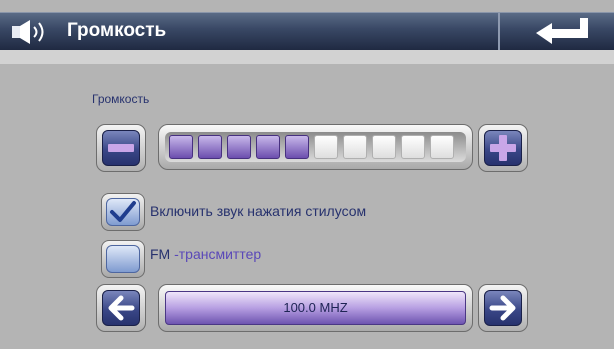  Describe the element at coordinates (160, 254) in the screenshot. I see `fm-label-prefix: FM` at that location.